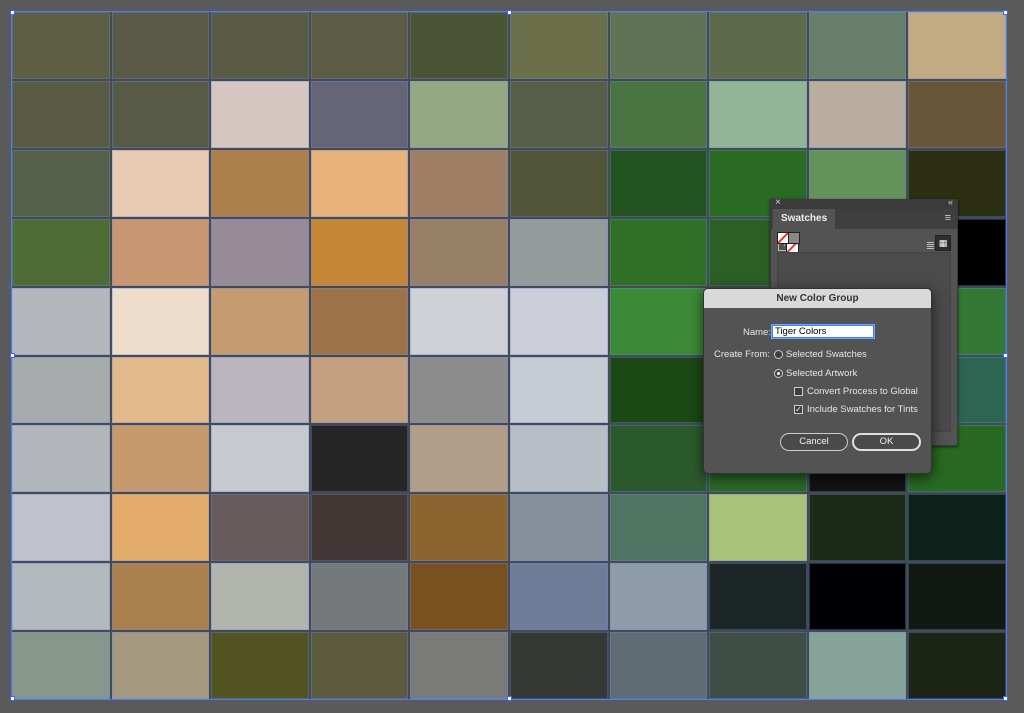  Describe the element at coordinates (950, 202) in the screenshot. I see `collapse-icon: «` at that location.